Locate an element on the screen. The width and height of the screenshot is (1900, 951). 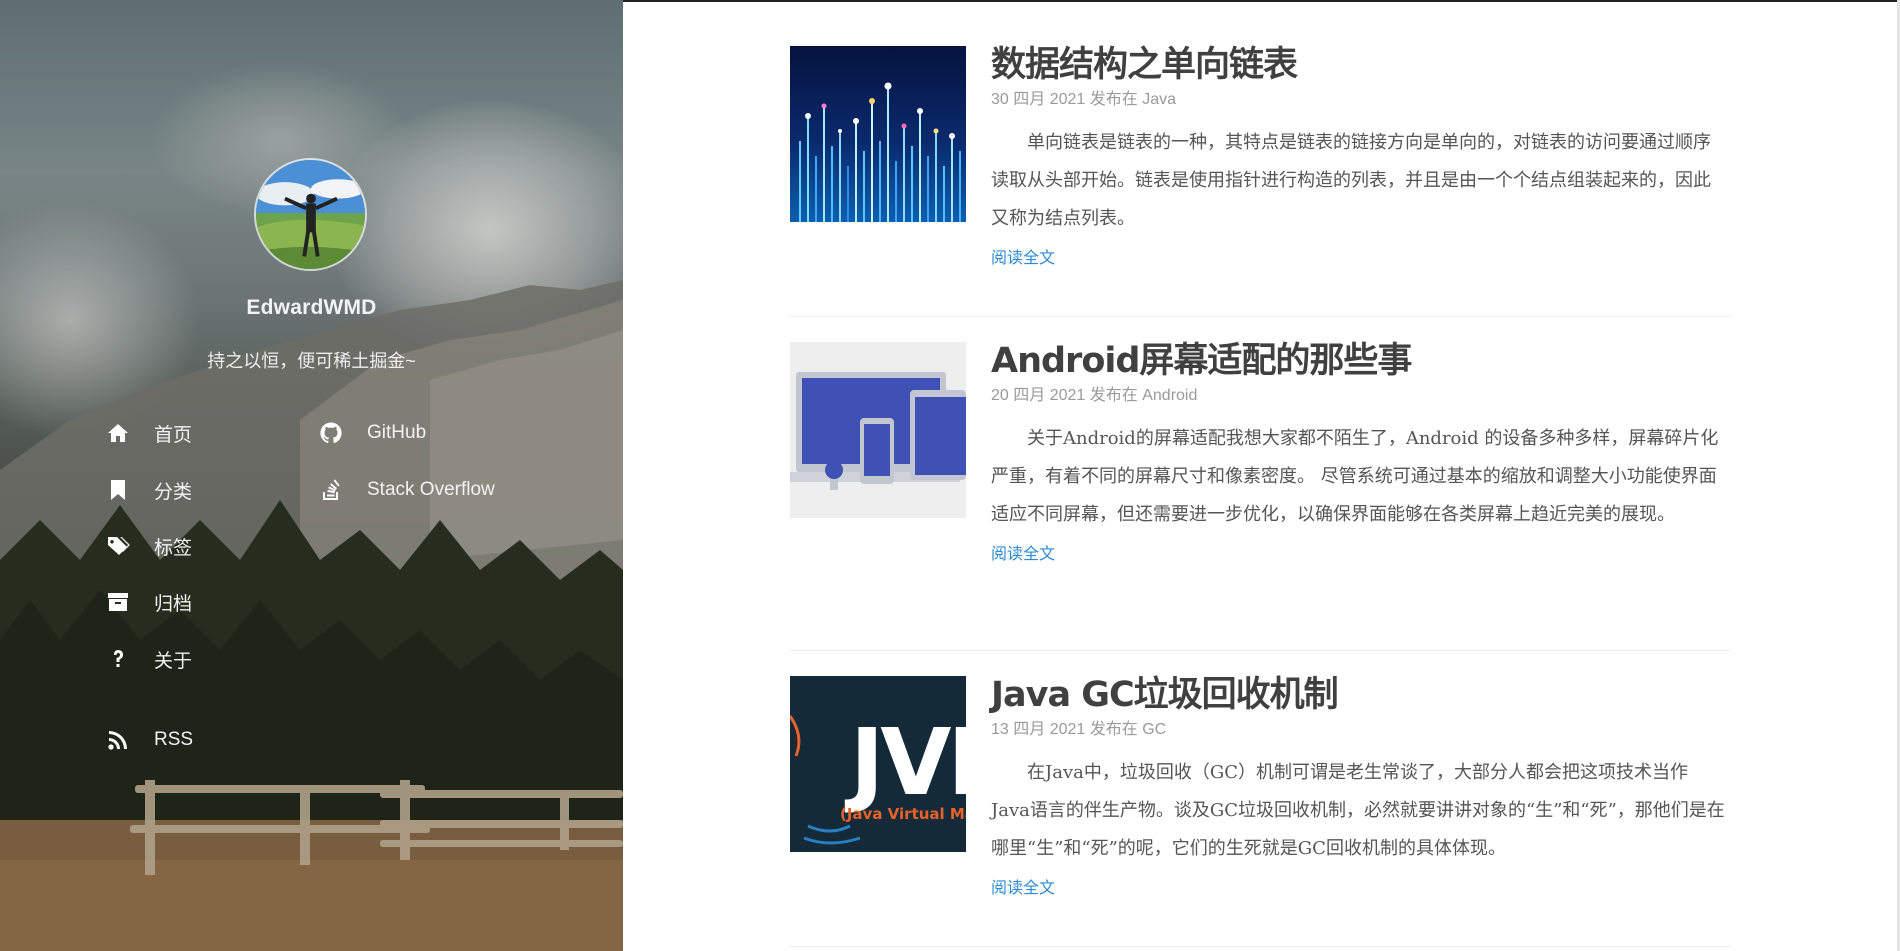
stack-overflow-icon is located at coordinates (331, 490).